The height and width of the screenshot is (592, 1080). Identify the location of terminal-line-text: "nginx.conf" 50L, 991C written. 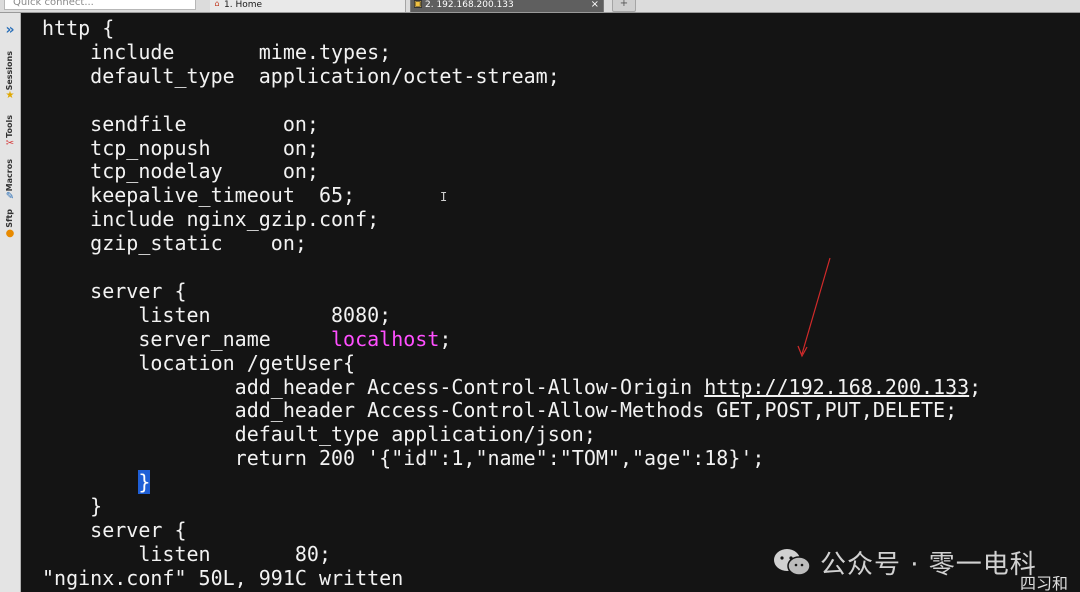
(223, 577).